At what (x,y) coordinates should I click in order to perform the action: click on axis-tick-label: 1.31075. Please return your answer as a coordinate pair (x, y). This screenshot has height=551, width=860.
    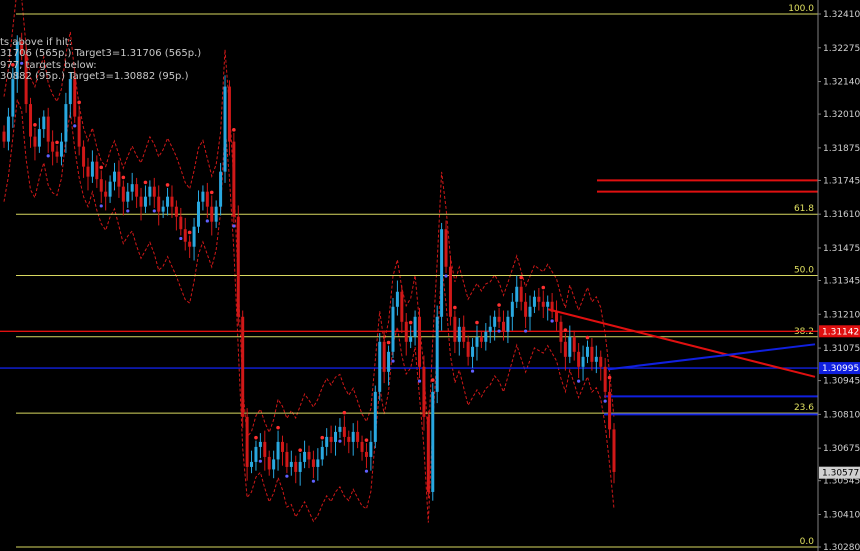
    Looking at the image, I should click on (841, 349).